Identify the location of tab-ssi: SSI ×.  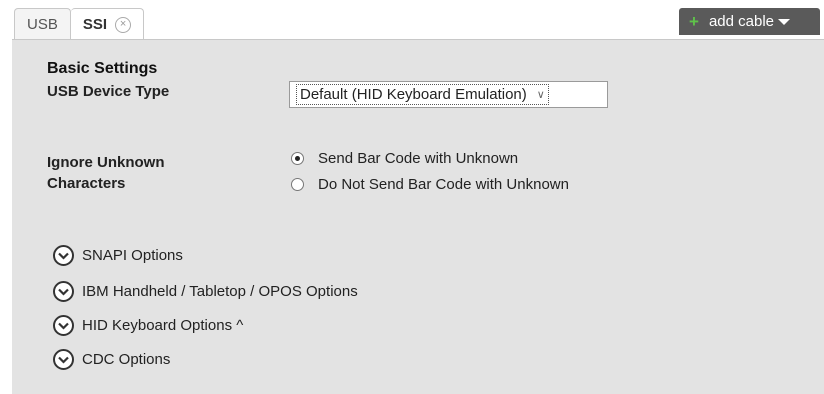
(107, 24).